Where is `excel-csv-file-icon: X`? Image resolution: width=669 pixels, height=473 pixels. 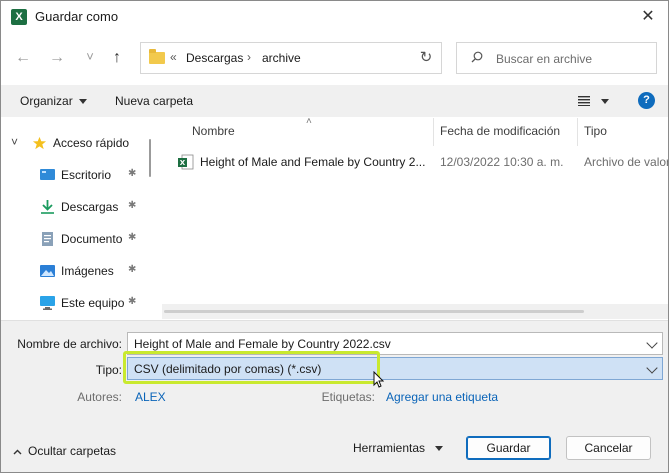
excel-csv-file-icon: X is located at coordinates (186, 162).